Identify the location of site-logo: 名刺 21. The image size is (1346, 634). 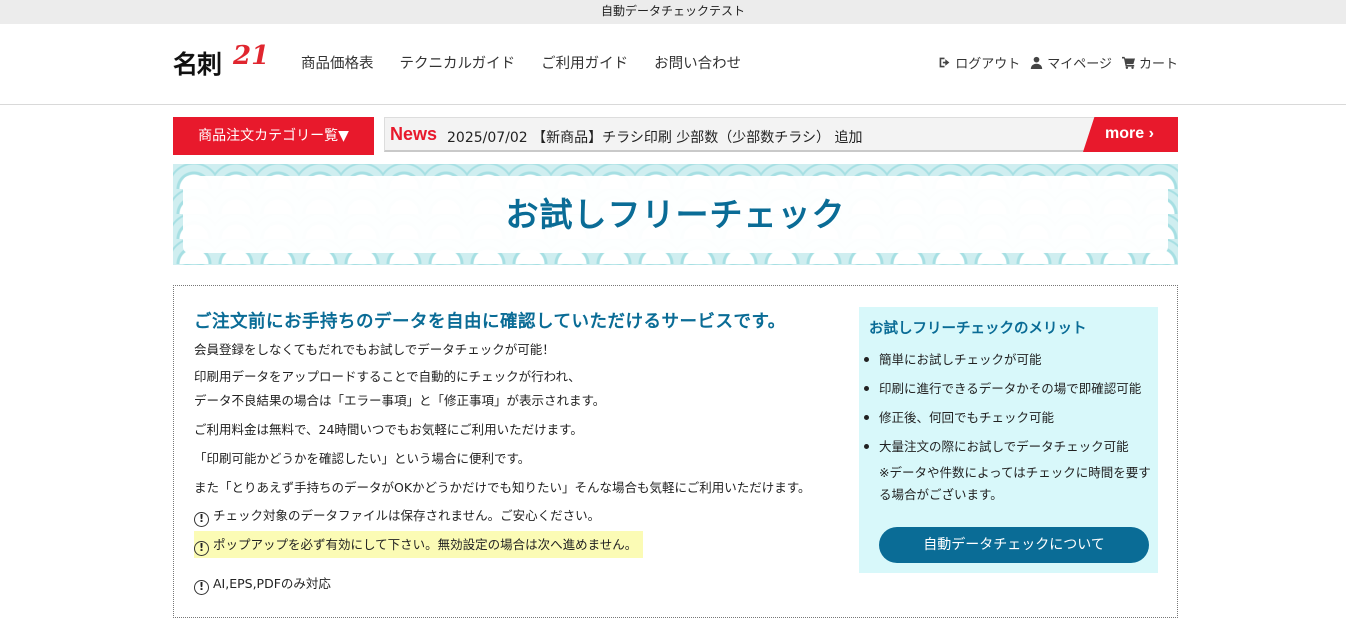
(221, 63).